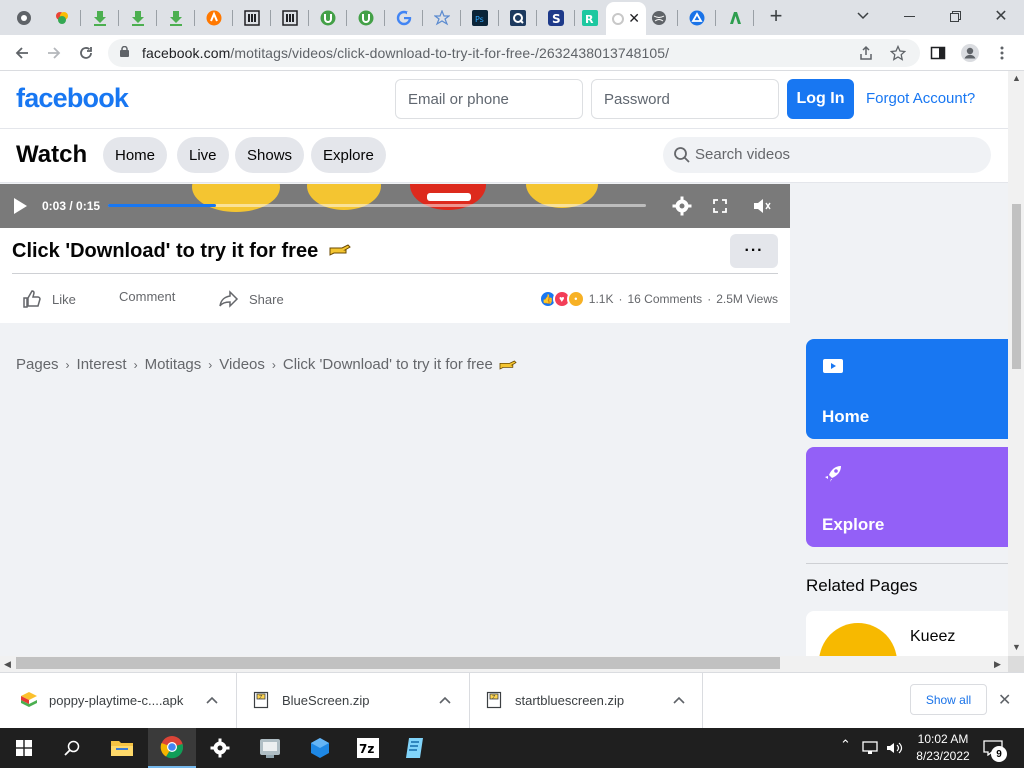 This screenshot has height=768, width=1024. What do you see at coordinates (489, 99) in the screenshot?
I see `email-field` at bounding box center [489, 99].